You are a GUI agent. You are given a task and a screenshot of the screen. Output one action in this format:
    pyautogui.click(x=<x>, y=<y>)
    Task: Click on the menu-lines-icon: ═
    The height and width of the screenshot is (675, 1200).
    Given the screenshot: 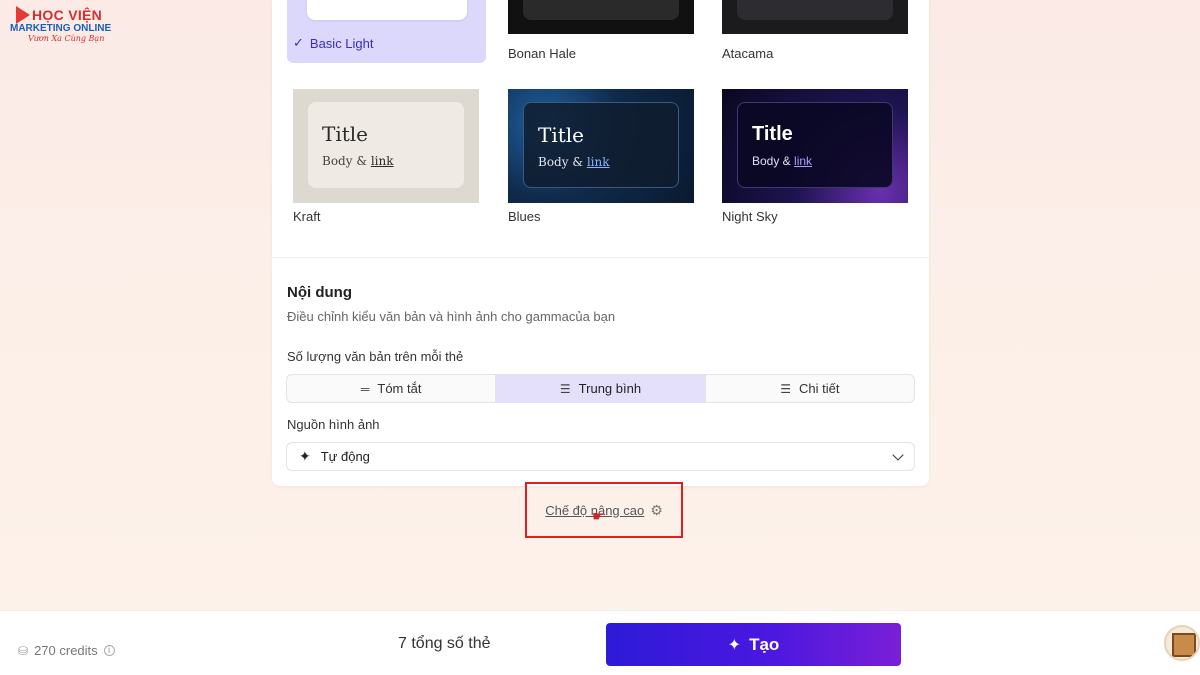 What is the action you would take?
    pyautogui.click(x=365, y=388)
    